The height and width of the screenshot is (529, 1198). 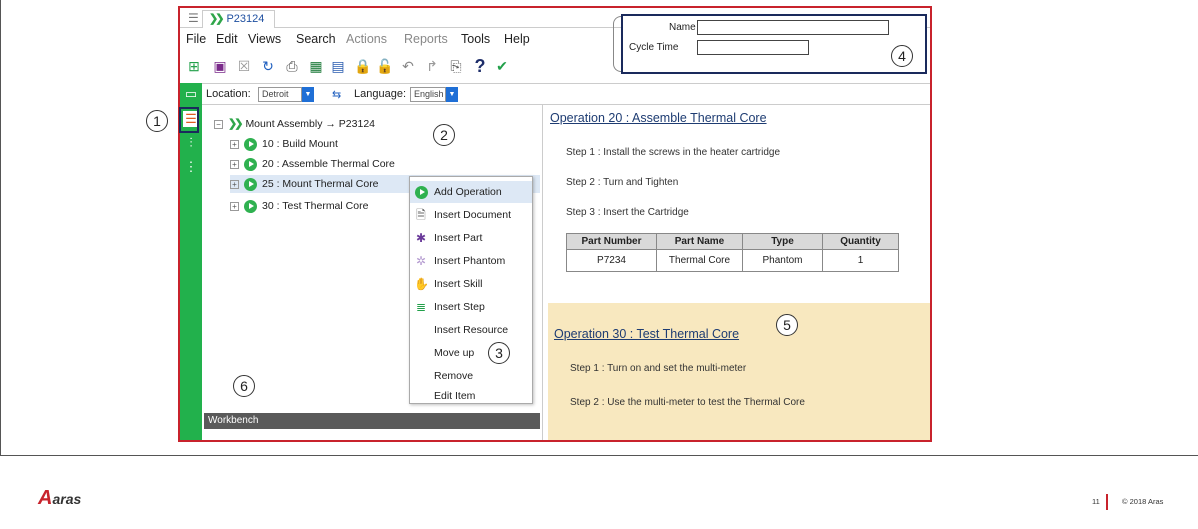 I want to click on page-number: 11, so click(x=1096, y=501).